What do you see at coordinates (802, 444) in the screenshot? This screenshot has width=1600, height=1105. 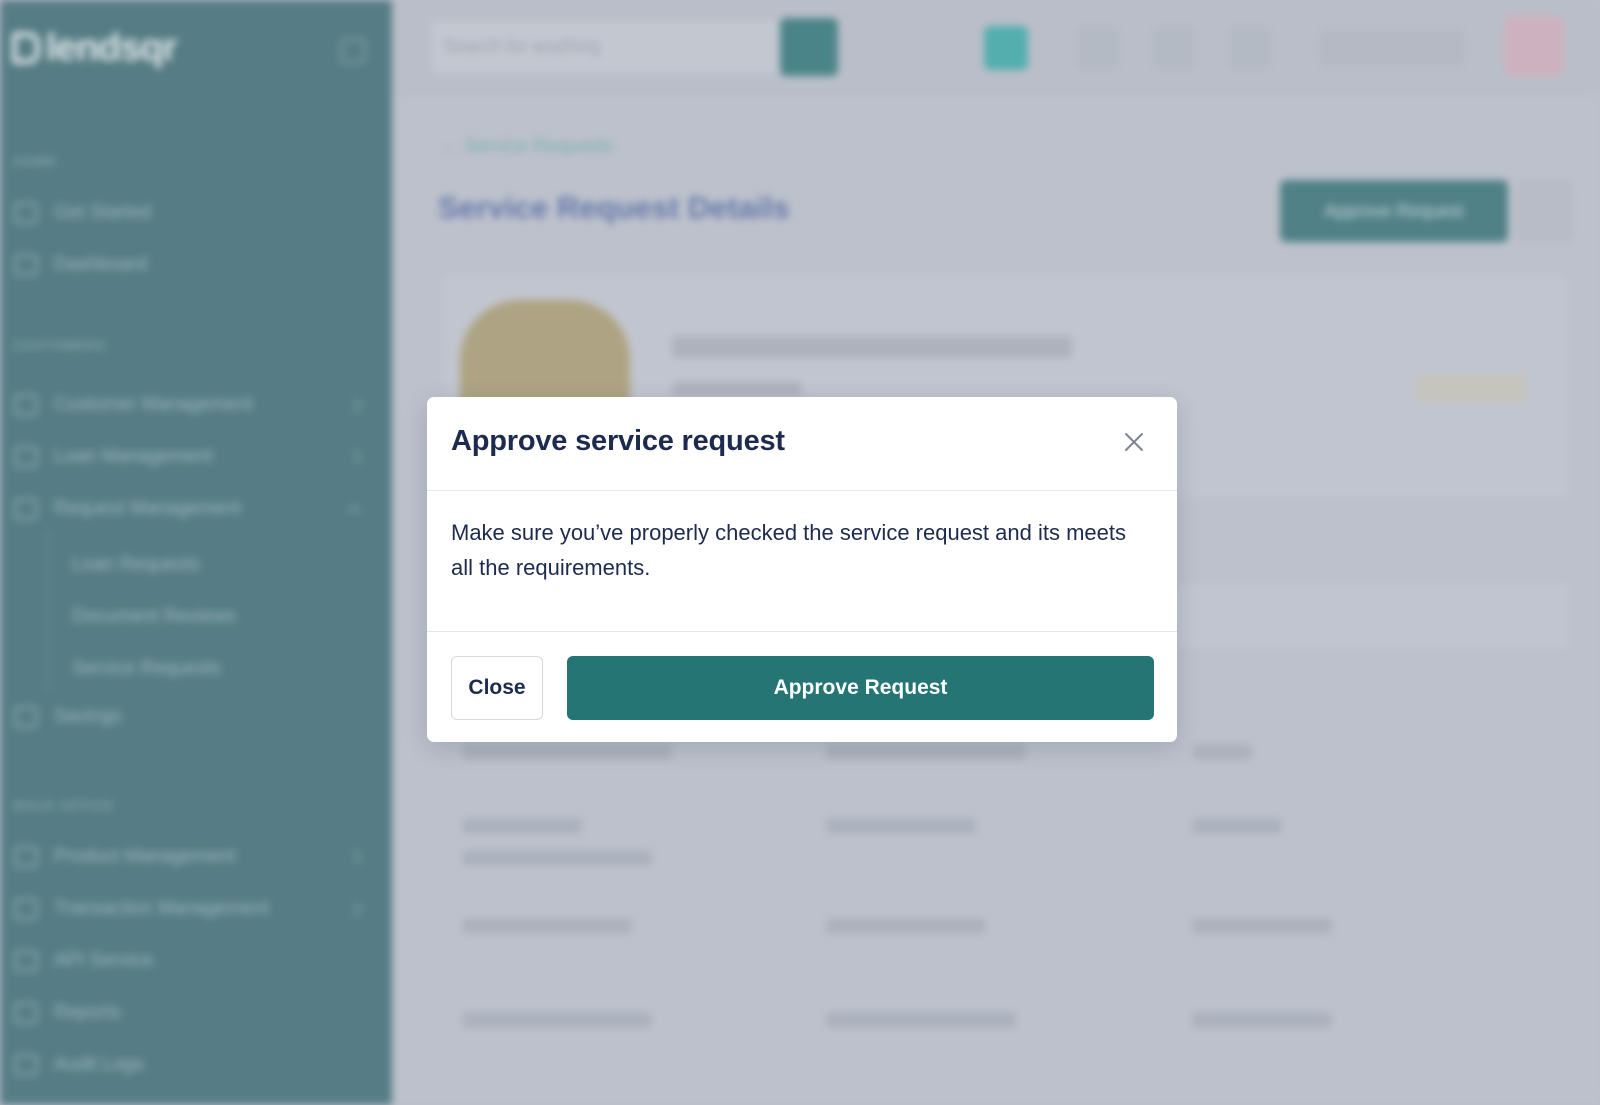 I see `modal-header: Approve service request` at bounding box center [802, 444].